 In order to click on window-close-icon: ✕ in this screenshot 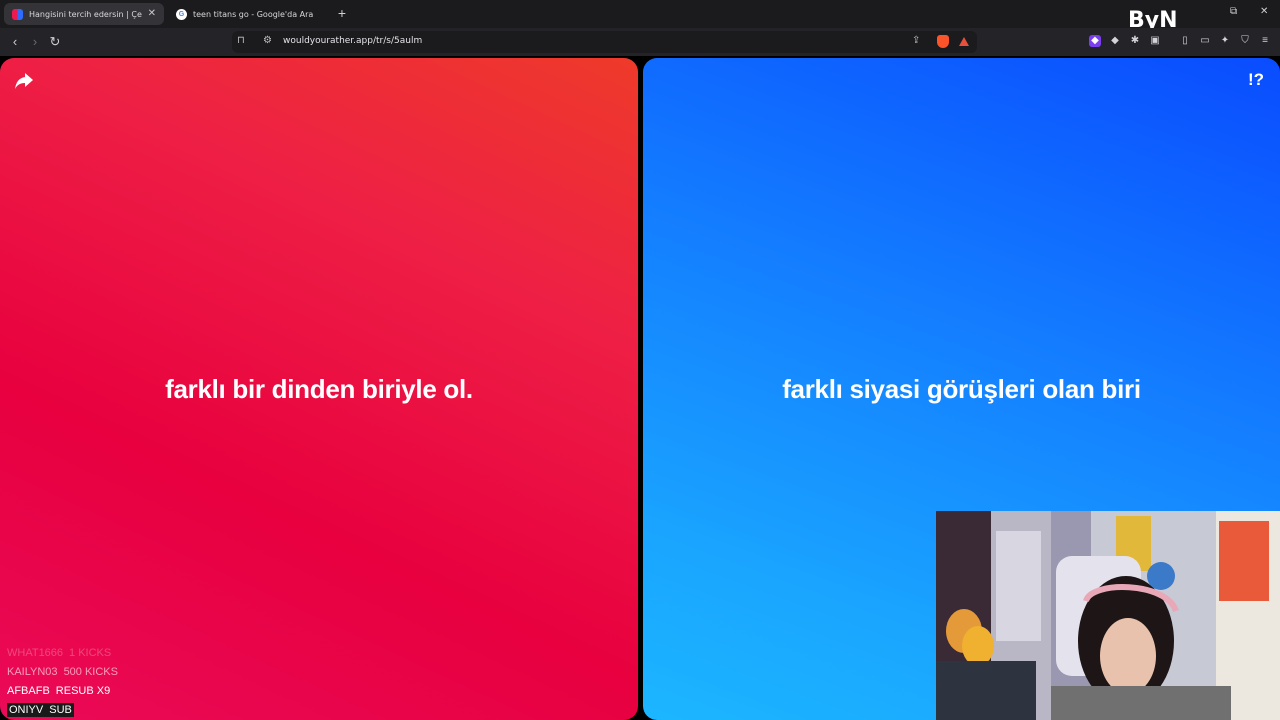, I will do `click(1264, 12)`.